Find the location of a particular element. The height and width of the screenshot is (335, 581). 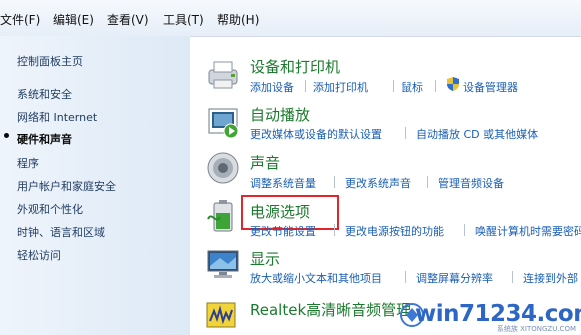

realtek-audio-icon is located at coordinates (221, 315).